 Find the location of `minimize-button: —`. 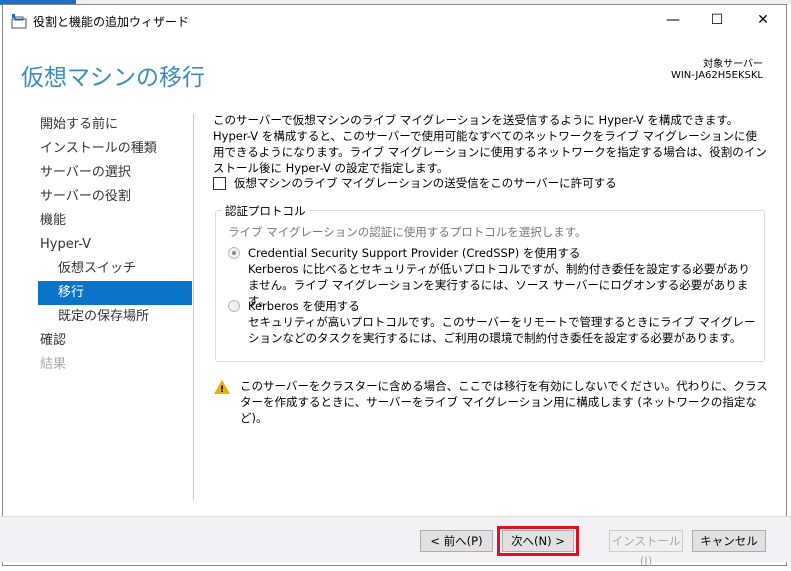

minimize-button: — is located at coordinates (673, 20).